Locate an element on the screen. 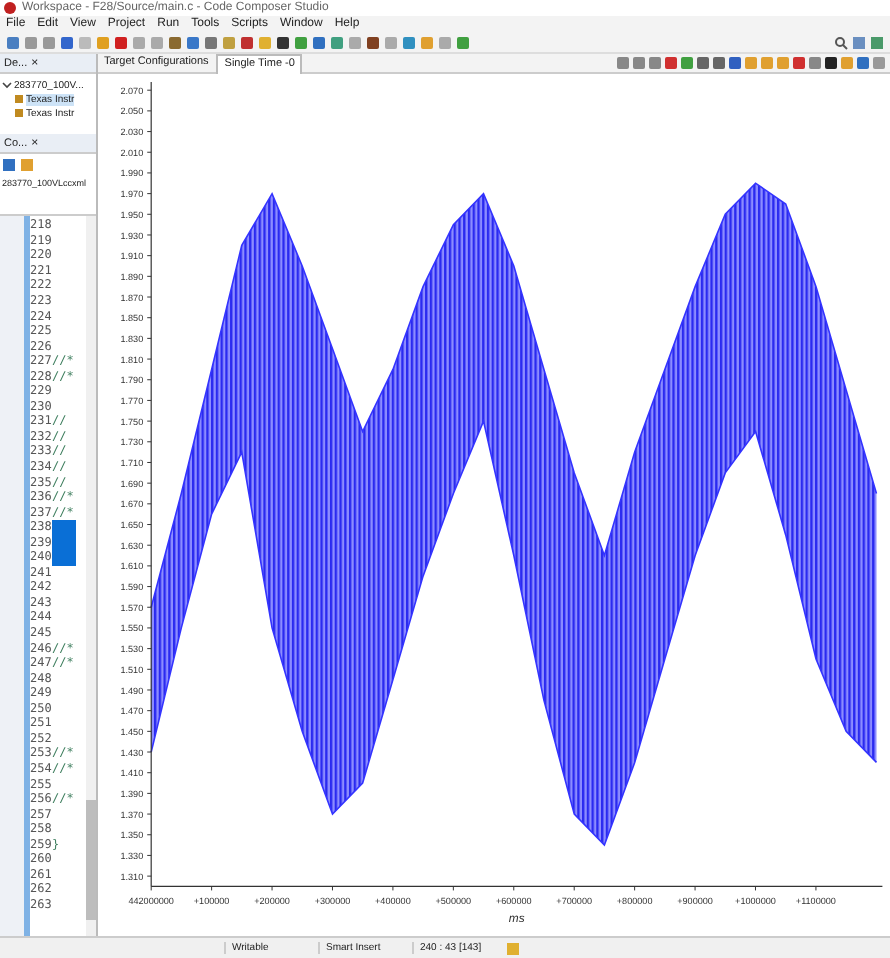 The image size is (890, 958). search-icon is located at coordinates (841, 42).